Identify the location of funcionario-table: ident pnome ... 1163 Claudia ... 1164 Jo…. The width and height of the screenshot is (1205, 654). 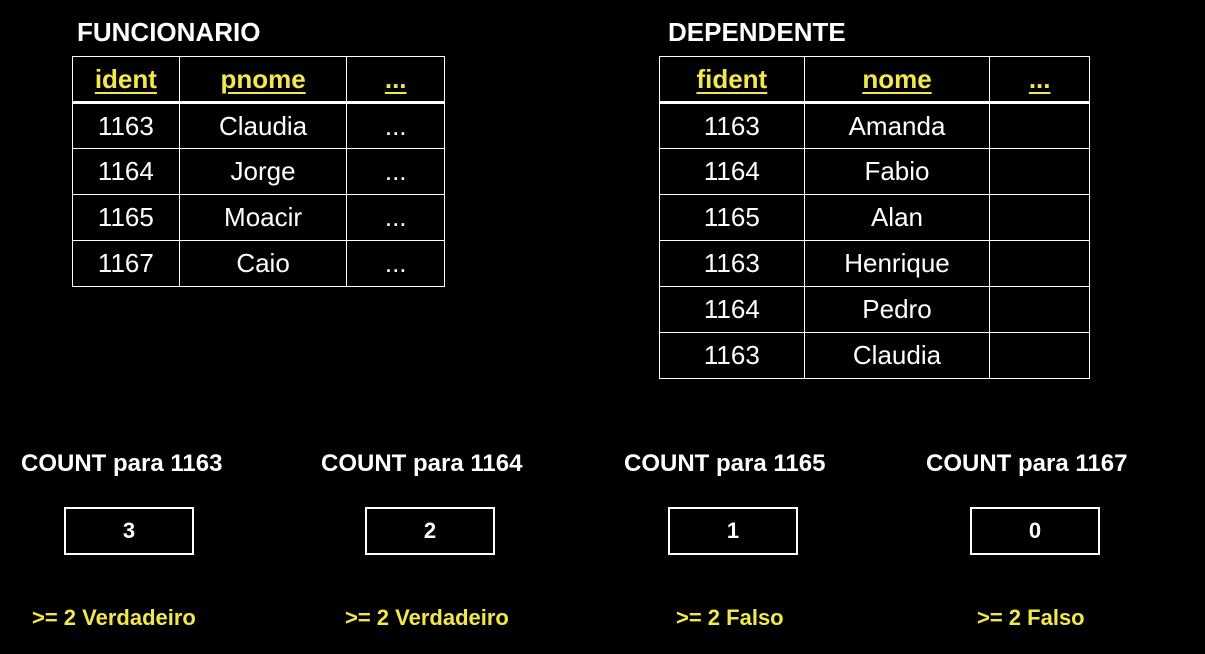
(258, 171).